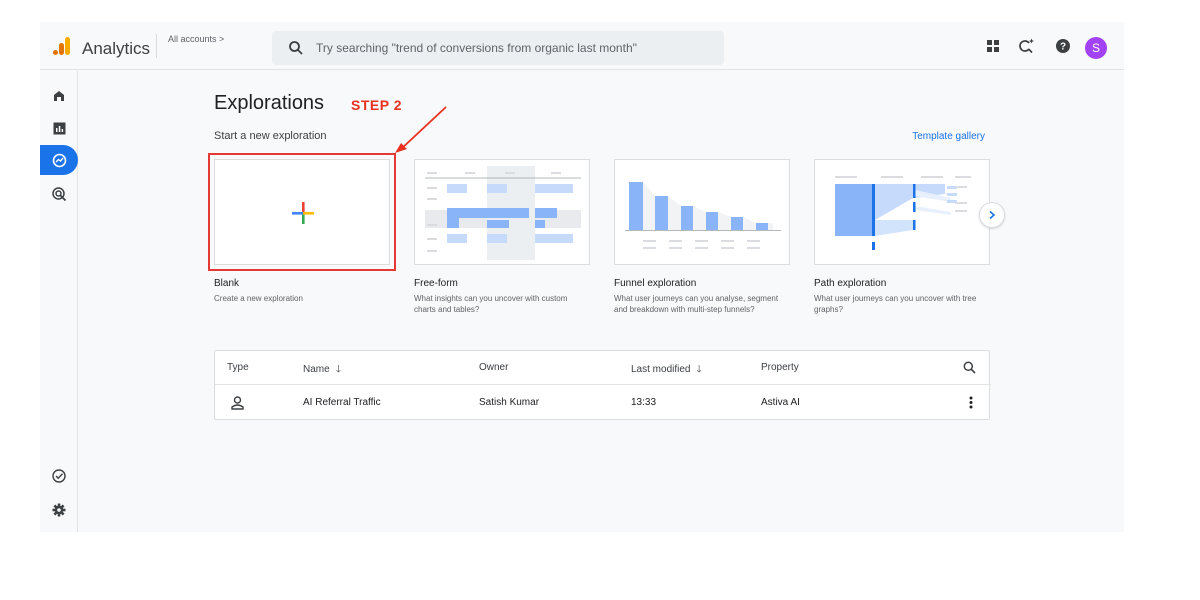  Describe the element at coordinates (493, 367) in the screenshot. I see `column-header-owner: Owner` at that location.